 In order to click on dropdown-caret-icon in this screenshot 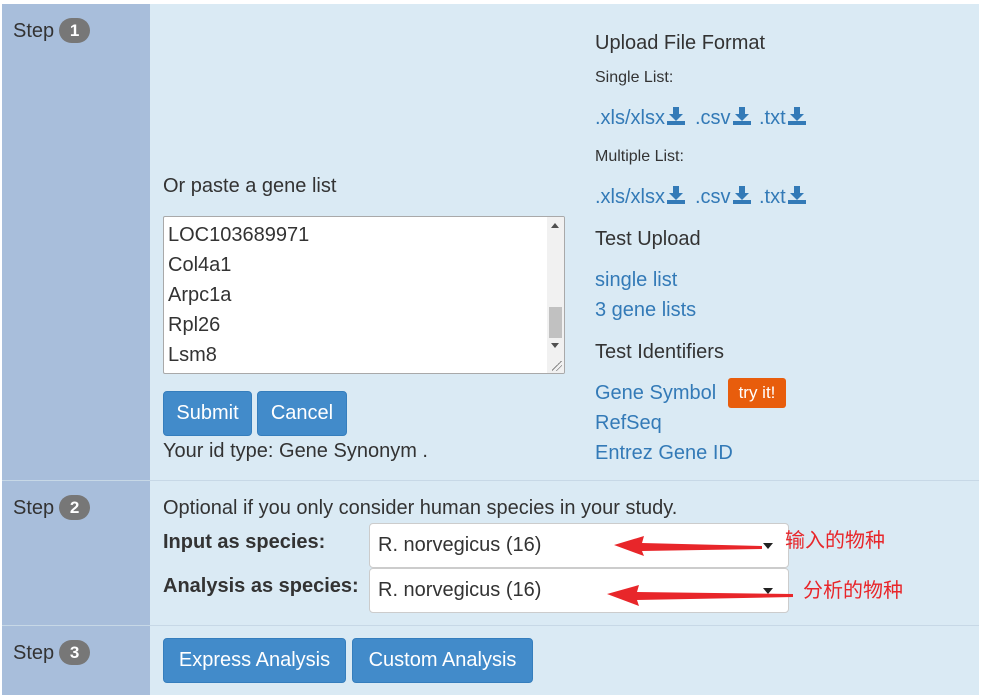, I will do `click(768, 546)`.